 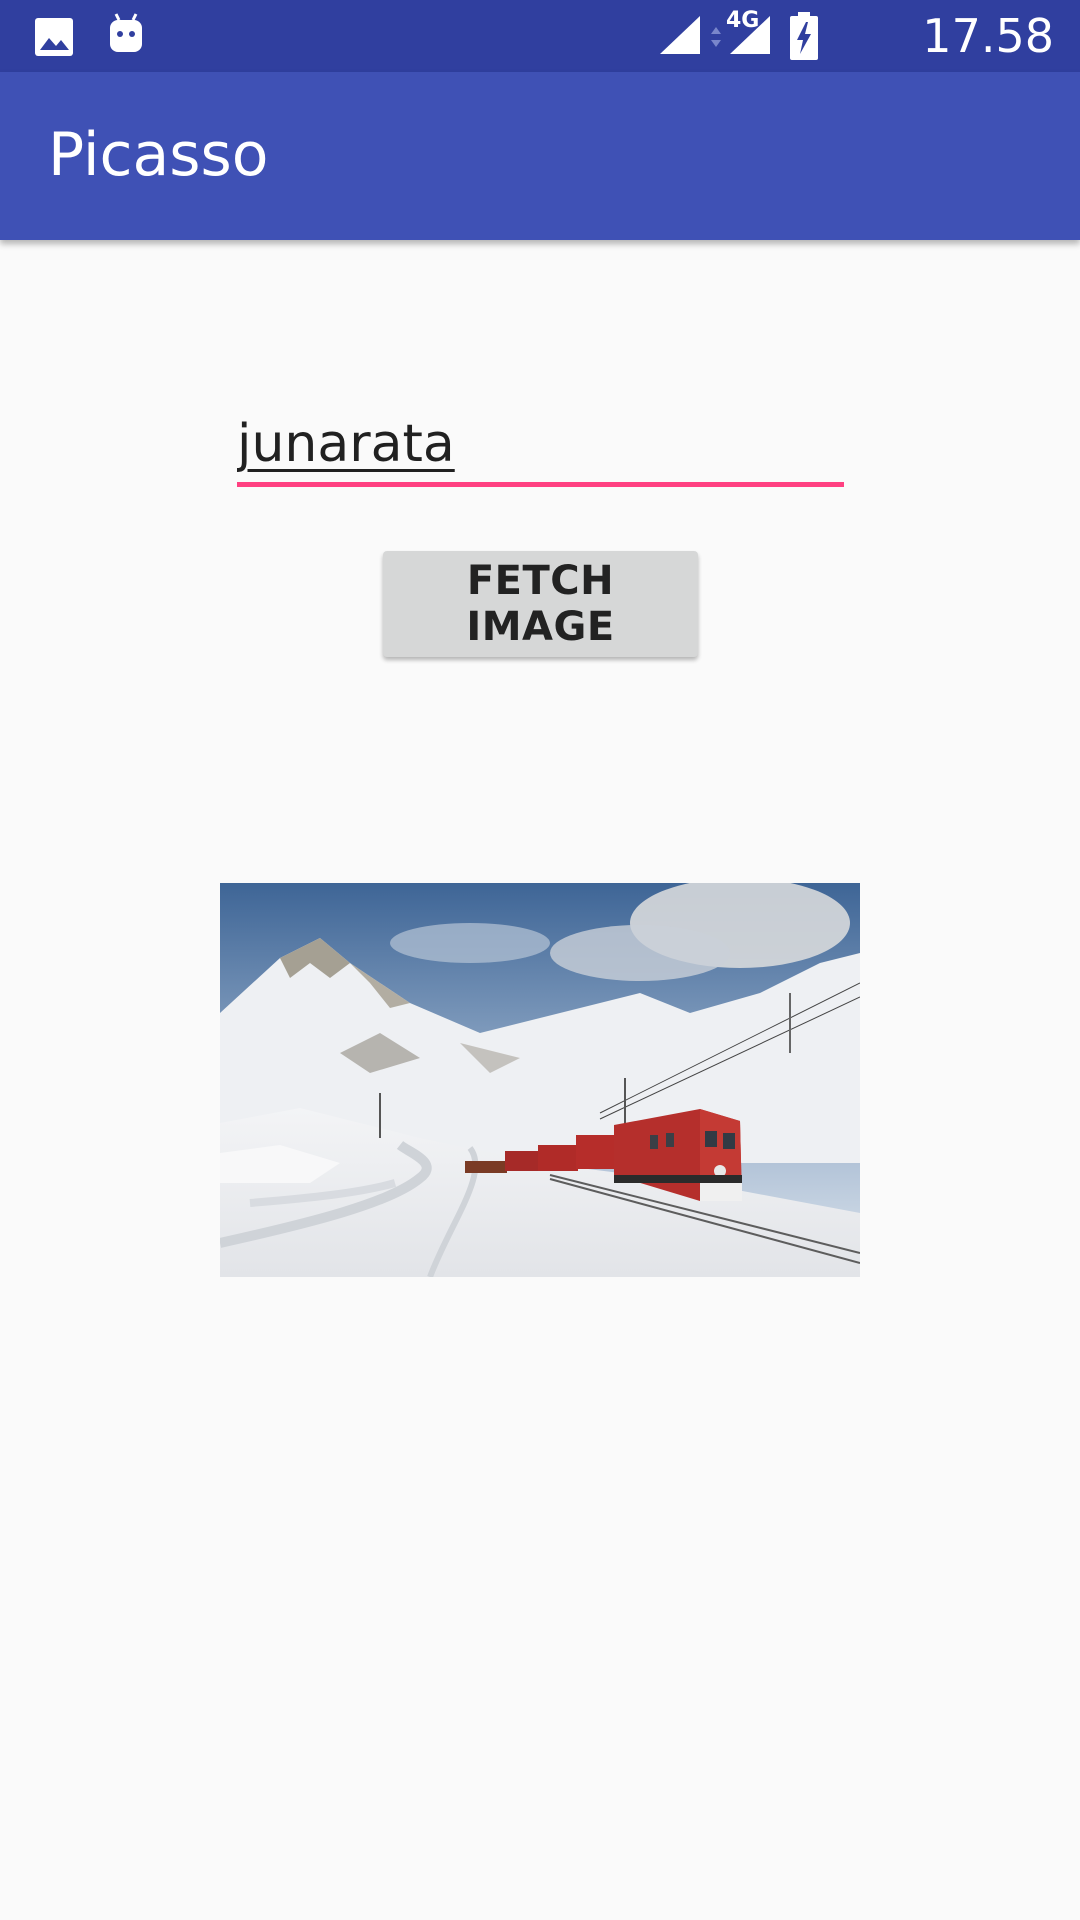 I want to click on fetch-image-button: FETCH IMAGE, so click(x=540, y=604).